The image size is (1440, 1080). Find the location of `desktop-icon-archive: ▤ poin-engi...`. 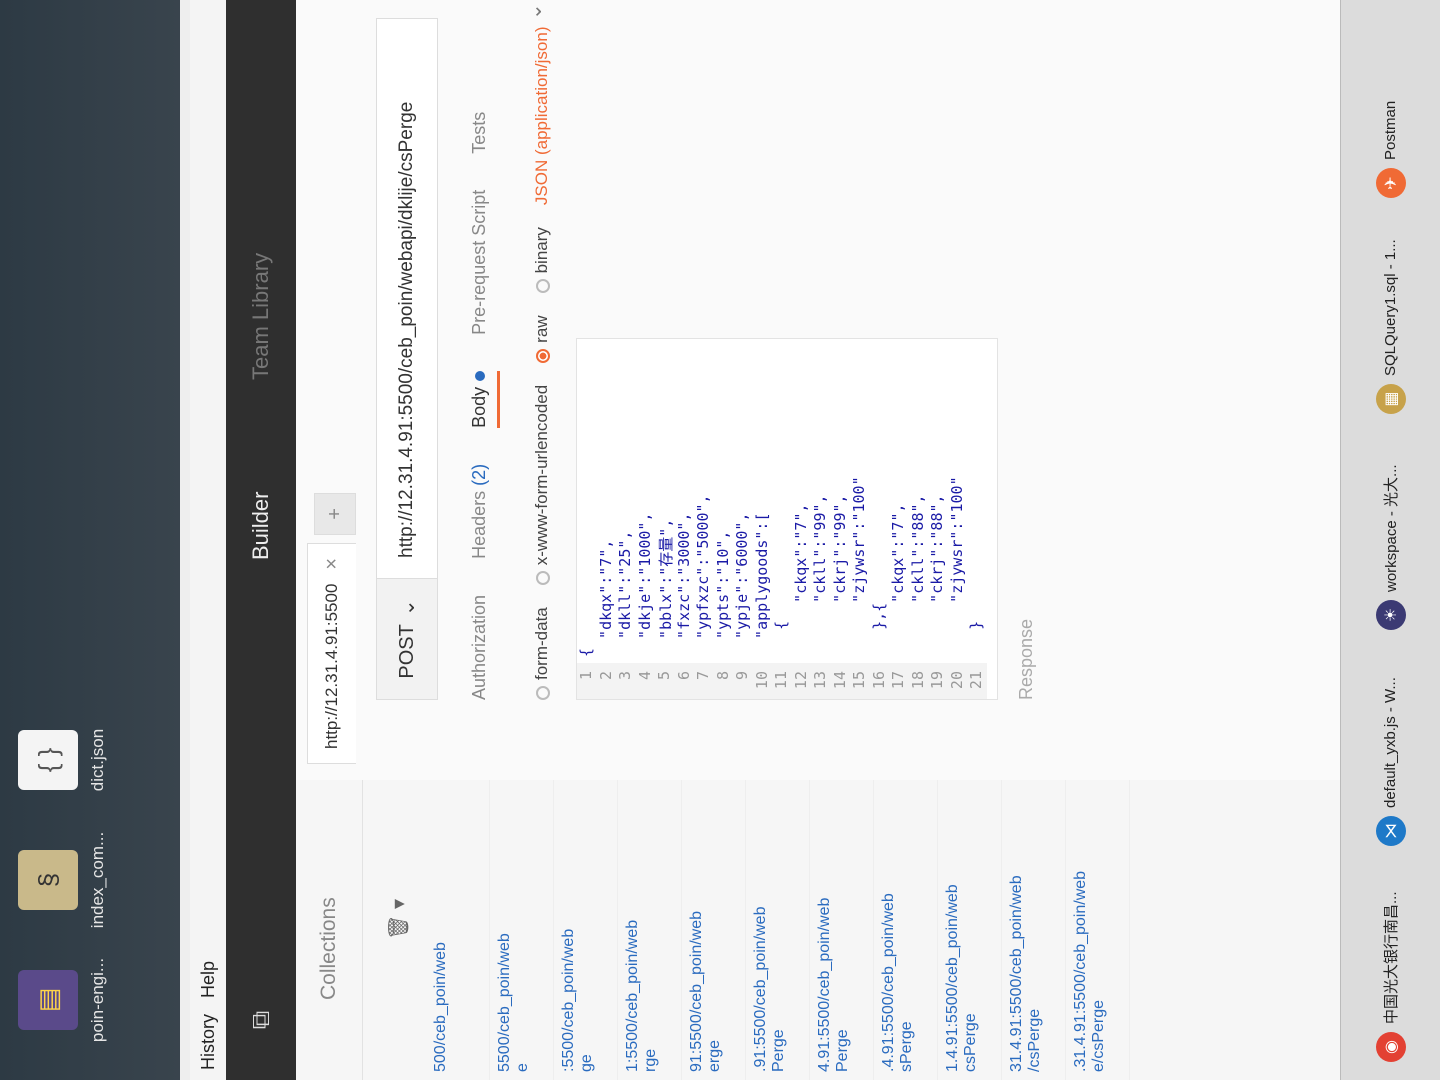

desktop-icon-archive: ▤ poin-engi... is located at coordinates (63, 1000).